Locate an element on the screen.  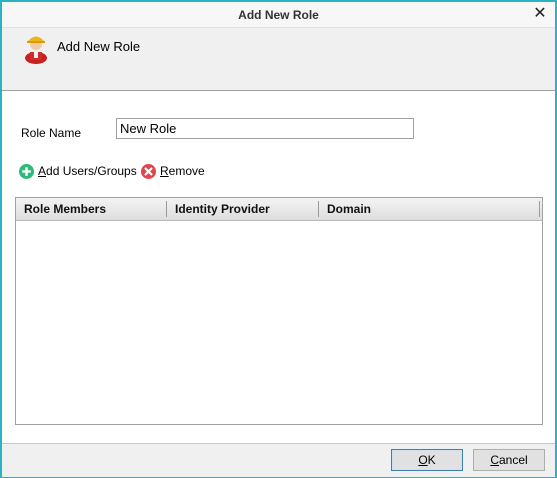
remove-accelerator: R is located at coordinates (164, 171).